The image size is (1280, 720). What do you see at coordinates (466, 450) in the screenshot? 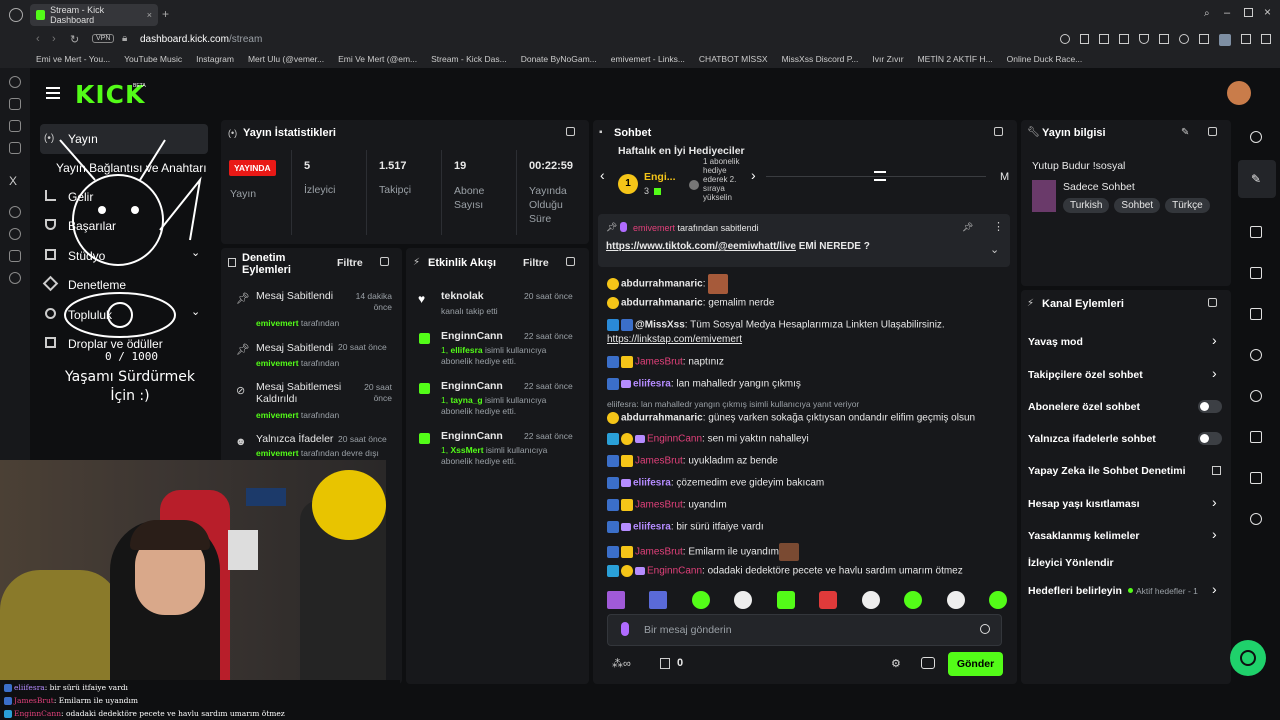
I see `gift-target: XssMert` at bounding box center [466, 450].